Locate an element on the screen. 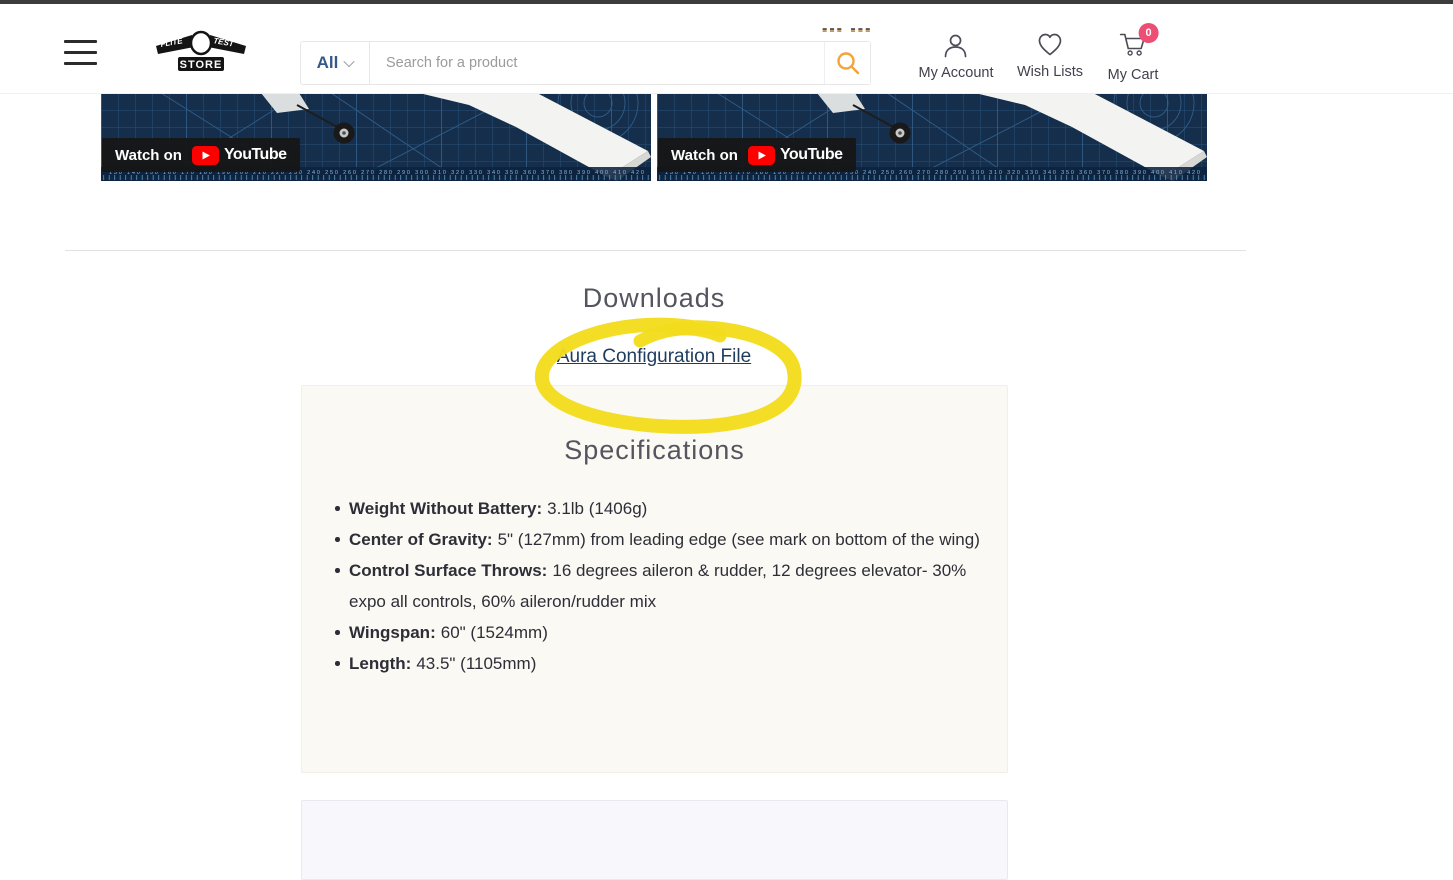  search-category-value: All is located at coordinates (327, 62).